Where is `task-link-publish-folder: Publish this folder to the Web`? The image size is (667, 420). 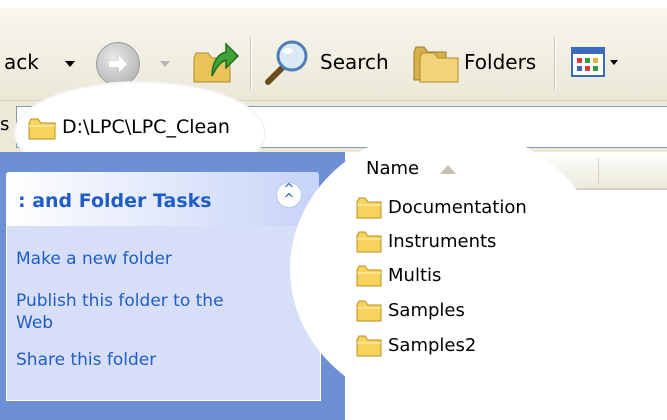
task-link-publish-folder: Publish this folder to the Web is located at coordinates (138, 312).